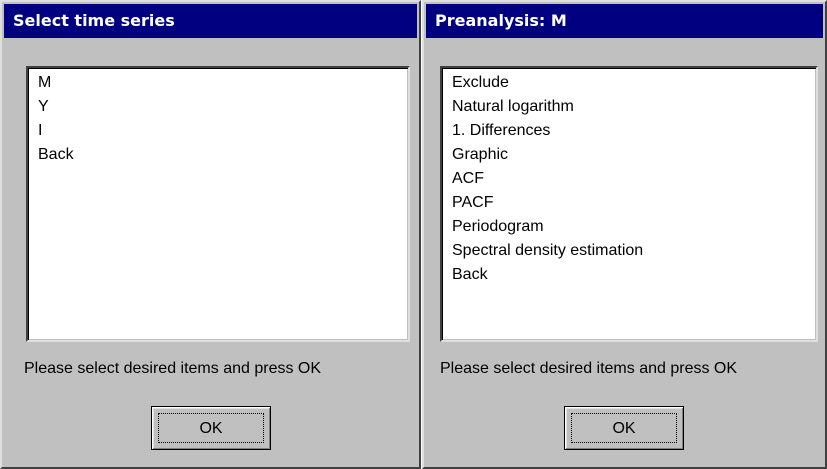 The image size is (827, 469). I want to click on list-item: Graphic, so click(634, 155).